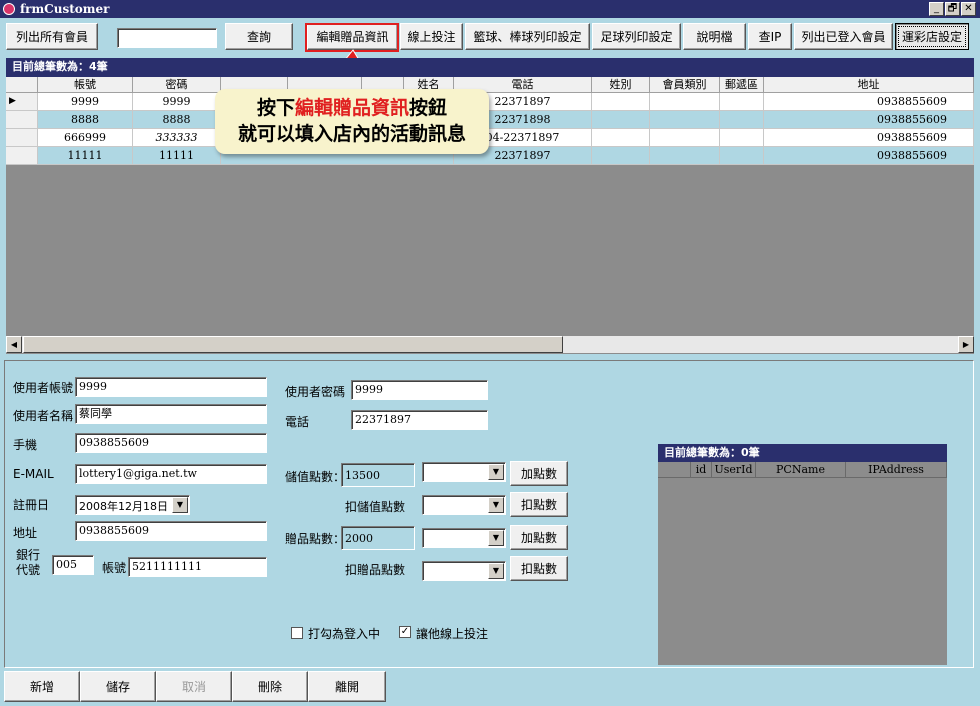 The height and width of the screenshot is (706, 980). Describe the element at coordinates (85, 138) in the screenshot. I see `cell-account: 666999` at that location.